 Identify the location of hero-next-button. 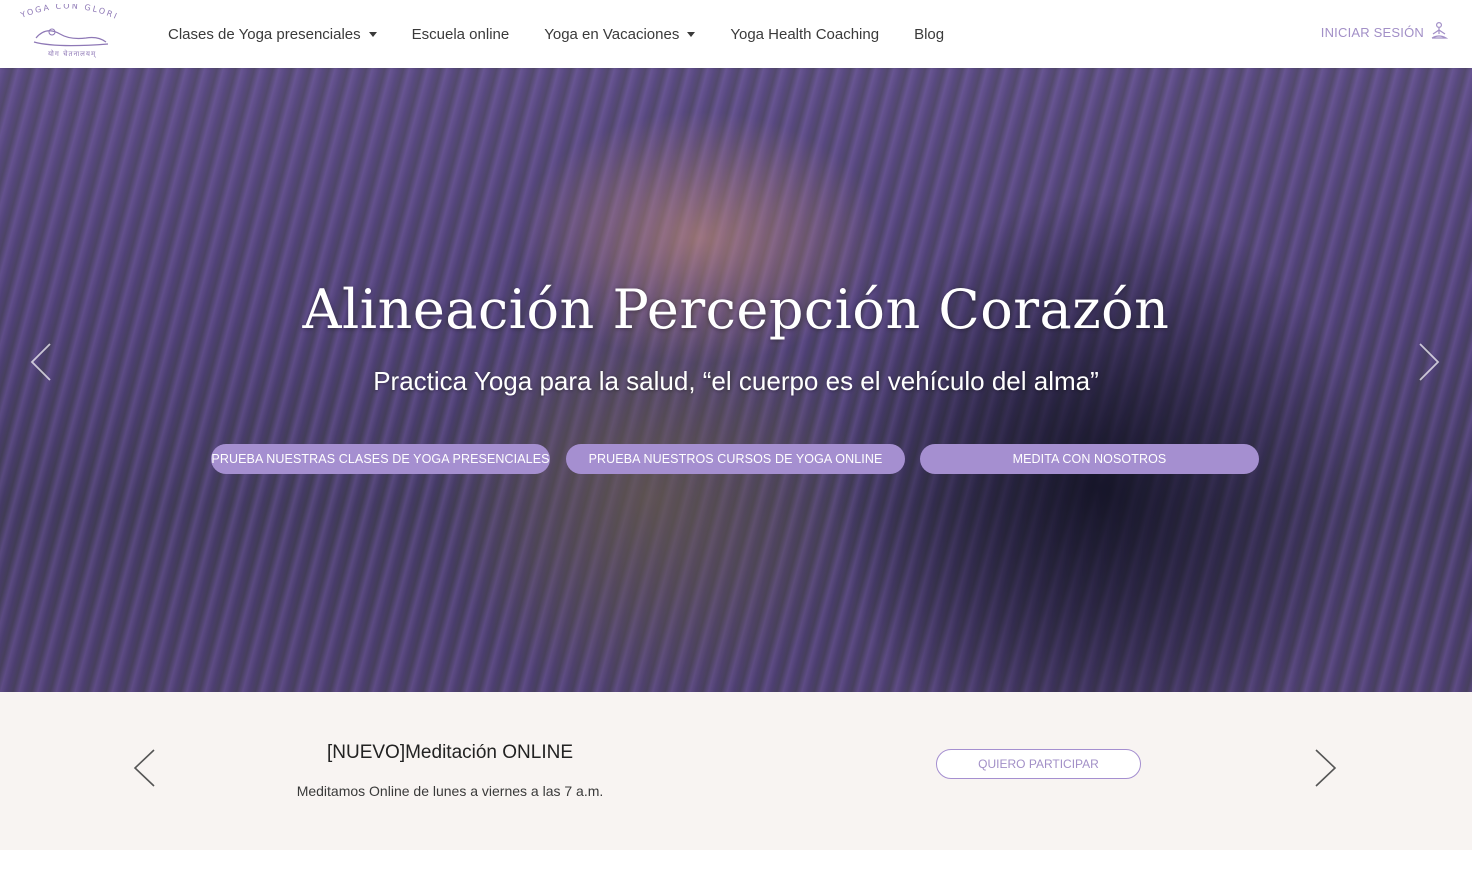
(1429, 362).